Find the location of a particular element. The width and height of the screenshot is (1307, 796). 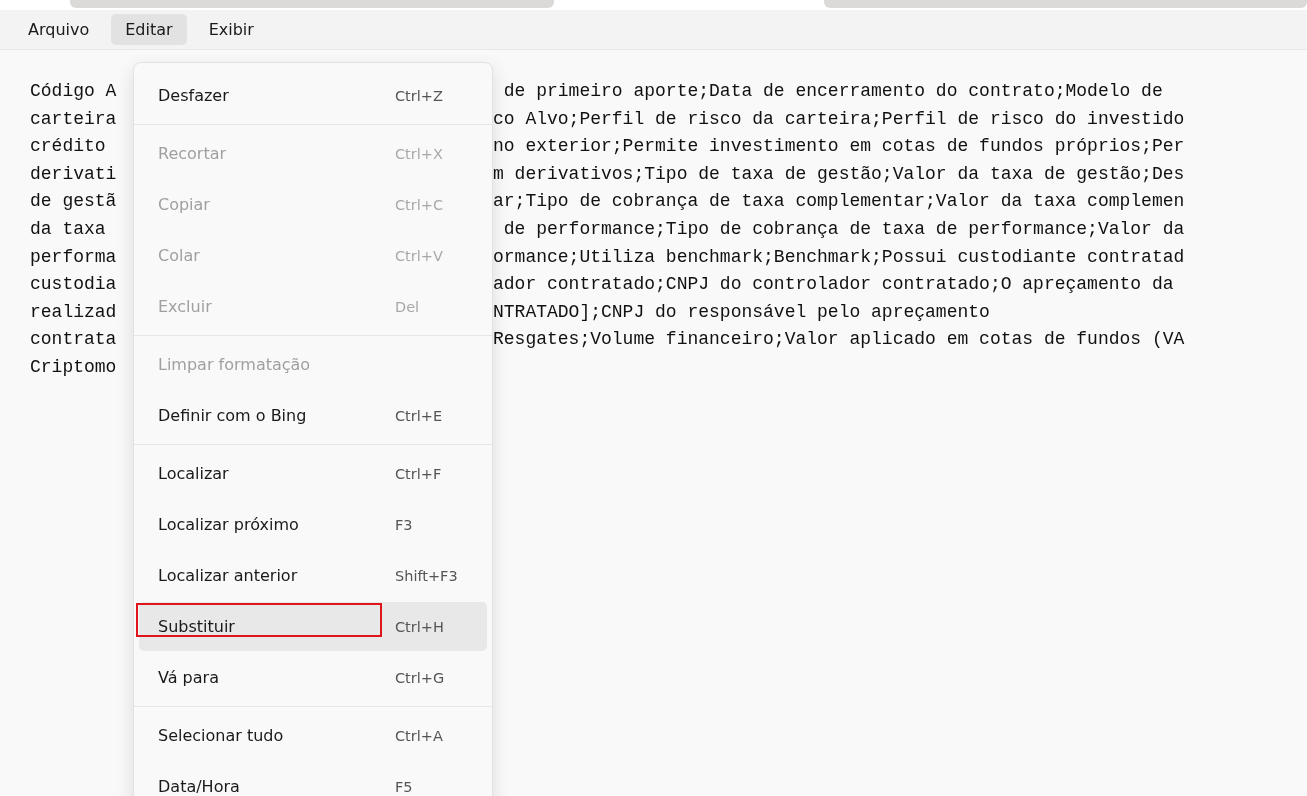

menu-item: Desfazer Ctrl+Z is located at coordinates (313, 95).